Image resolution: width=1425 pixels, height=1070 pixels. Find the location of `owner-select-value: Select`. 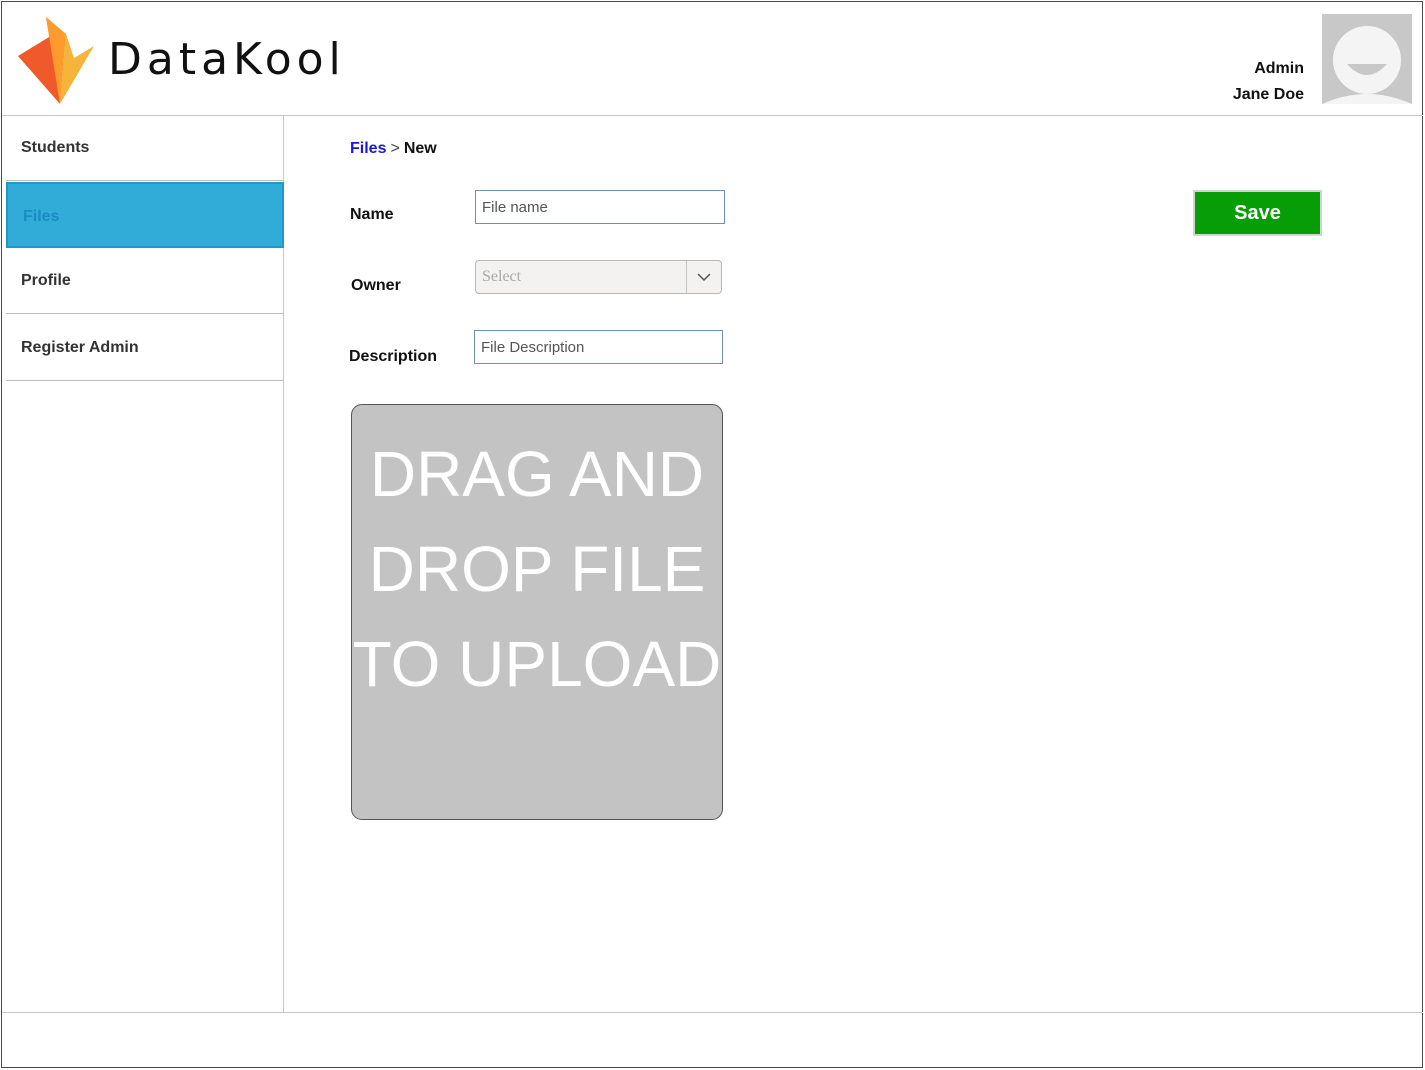

owner-select-value: Select is located at coordinates (502, 276).